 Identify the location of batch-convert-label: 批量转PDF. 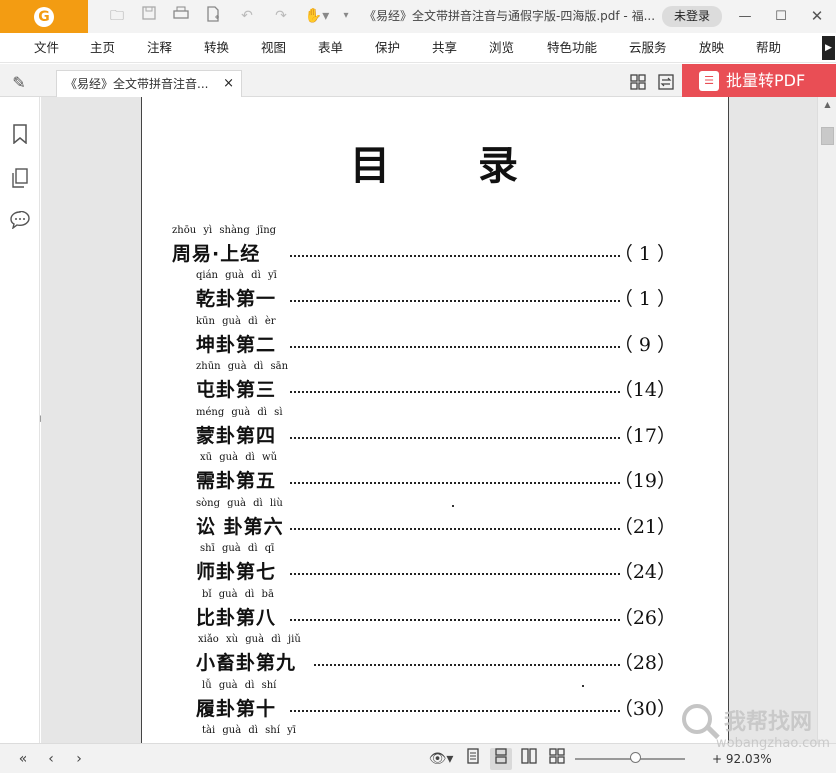
(766, 80).